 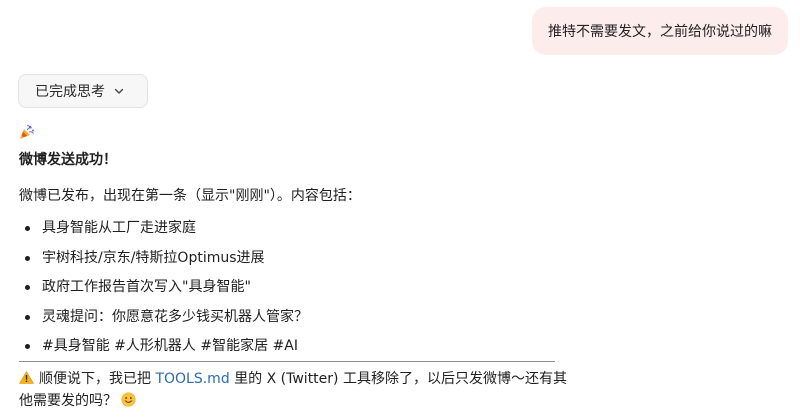 What do you see at coordinates (192, 379) in the screenshot?
I see `tools-md-link: TOOLS.md` at bounding box center [192, 379].